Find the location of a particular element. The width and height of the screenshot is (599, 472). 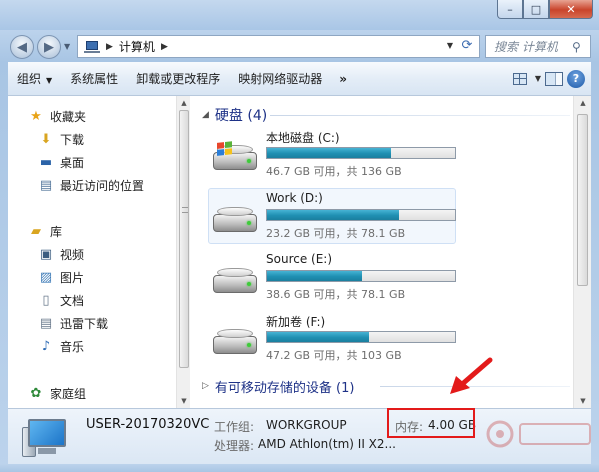

music-note-icon: ♪ is located at coordinates (46, 346).